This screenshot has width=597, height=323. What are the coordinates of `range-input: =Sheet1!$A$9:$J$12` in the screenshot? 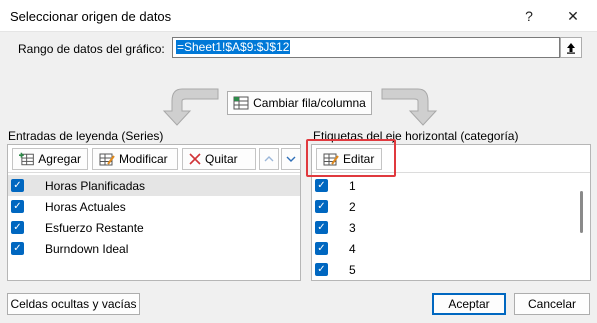 It's located at (366, 47).